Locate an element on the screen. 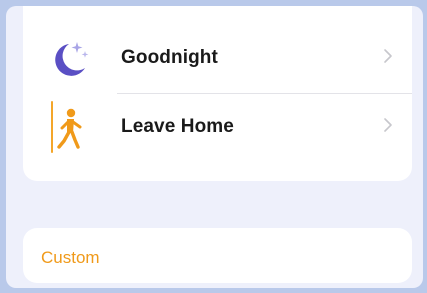 The width and height of the screenshot is (427, 293). moon-stars-icon is located at coordinates (68, 58).